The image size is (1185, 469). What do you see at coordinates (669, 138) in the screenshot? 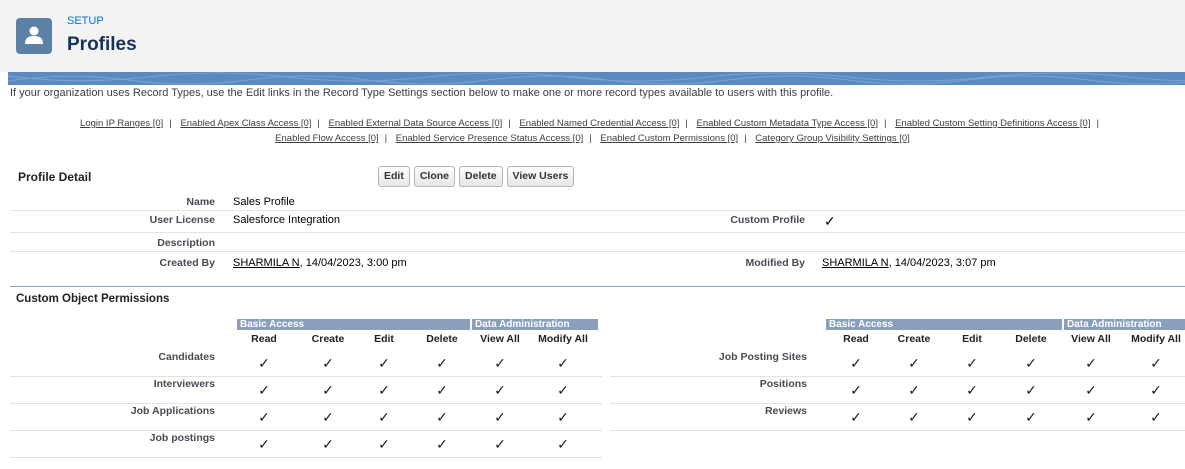
I see `link-custom-permissions: Enabled Custom Permissions [0]` at bounding box center [669, 138].